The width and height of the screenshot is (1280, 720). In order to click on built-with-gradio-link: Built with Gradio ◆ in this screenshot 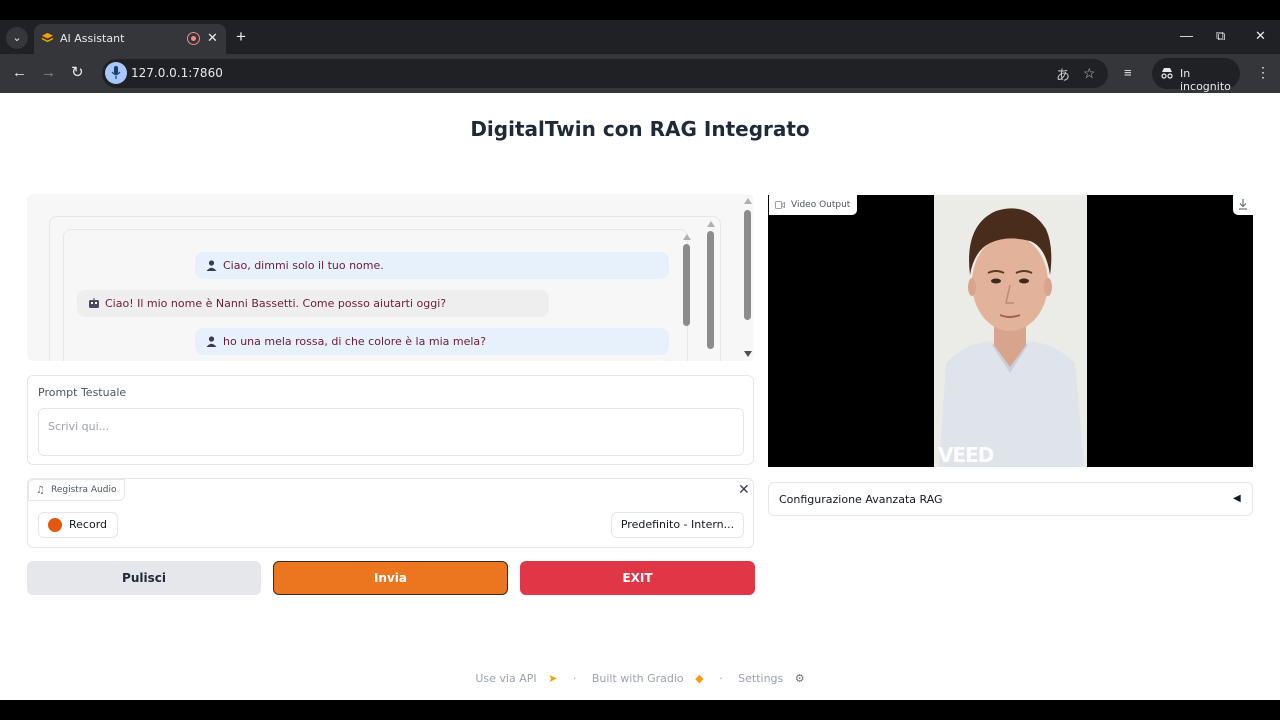, I will do `click(648, 678)`.